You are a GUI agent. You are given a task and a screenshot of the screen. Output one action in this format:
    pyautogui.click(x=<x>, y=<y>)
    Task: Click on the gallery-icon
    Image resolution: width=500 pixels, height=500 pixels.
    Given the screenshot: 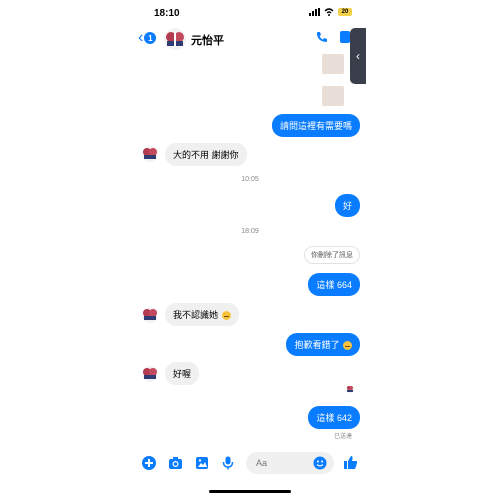 What is the action you would take?
    pyautogui.click(x=202, y=463)
    